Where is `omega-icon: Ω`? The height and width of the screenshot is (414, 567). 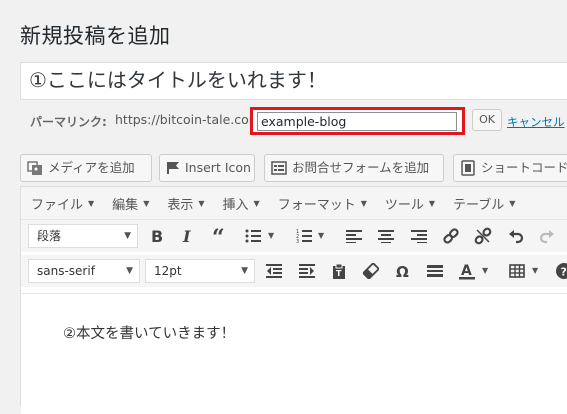 omega-icon: Ω is located at coordinates (403, 271).